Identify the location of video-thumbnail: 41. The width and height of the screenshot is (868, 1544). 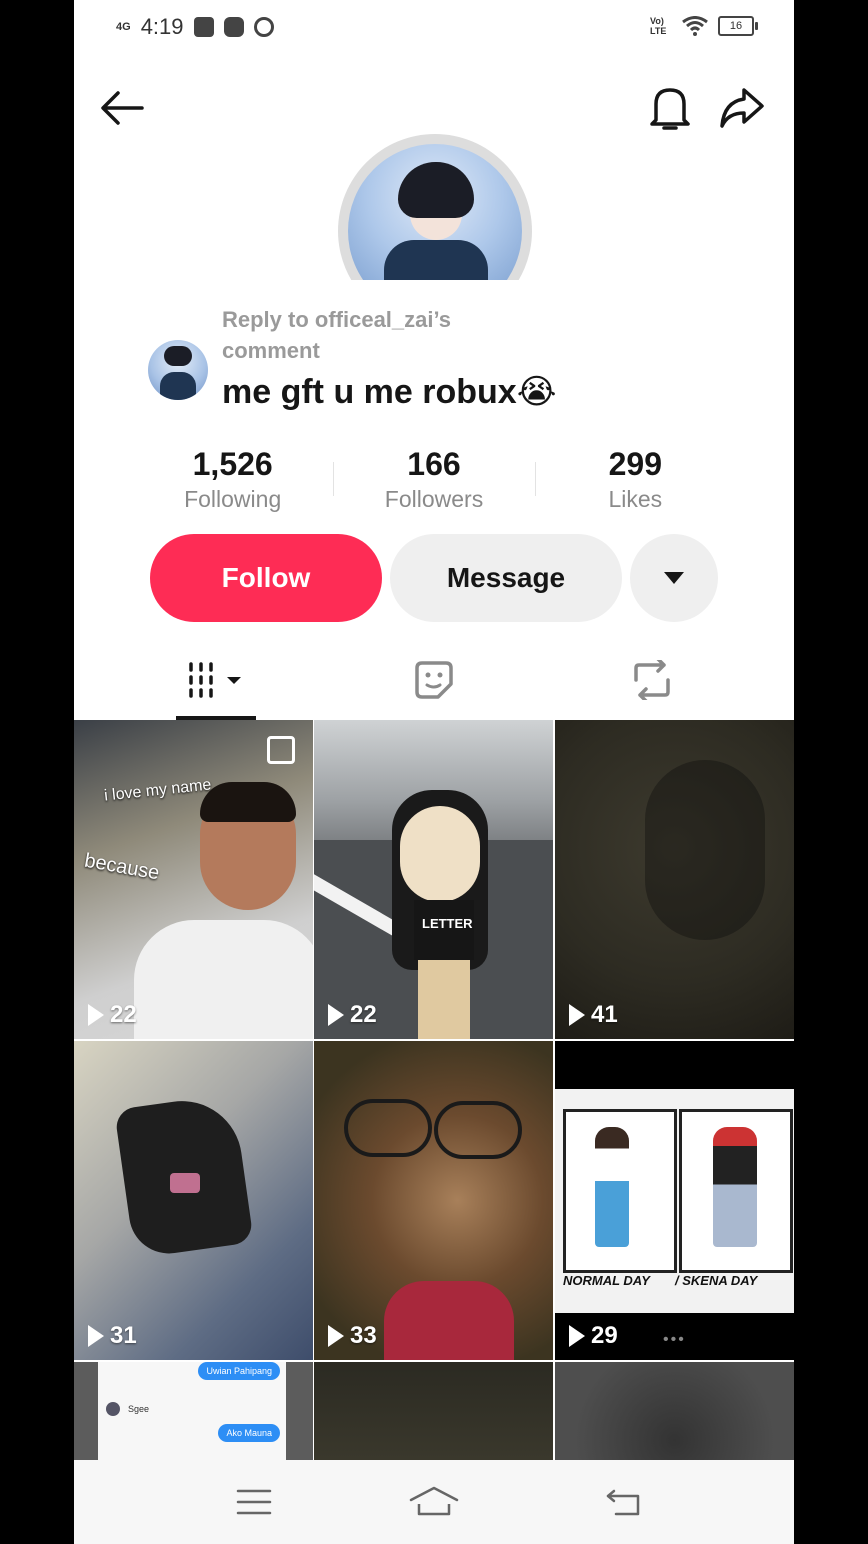
(674, 879).